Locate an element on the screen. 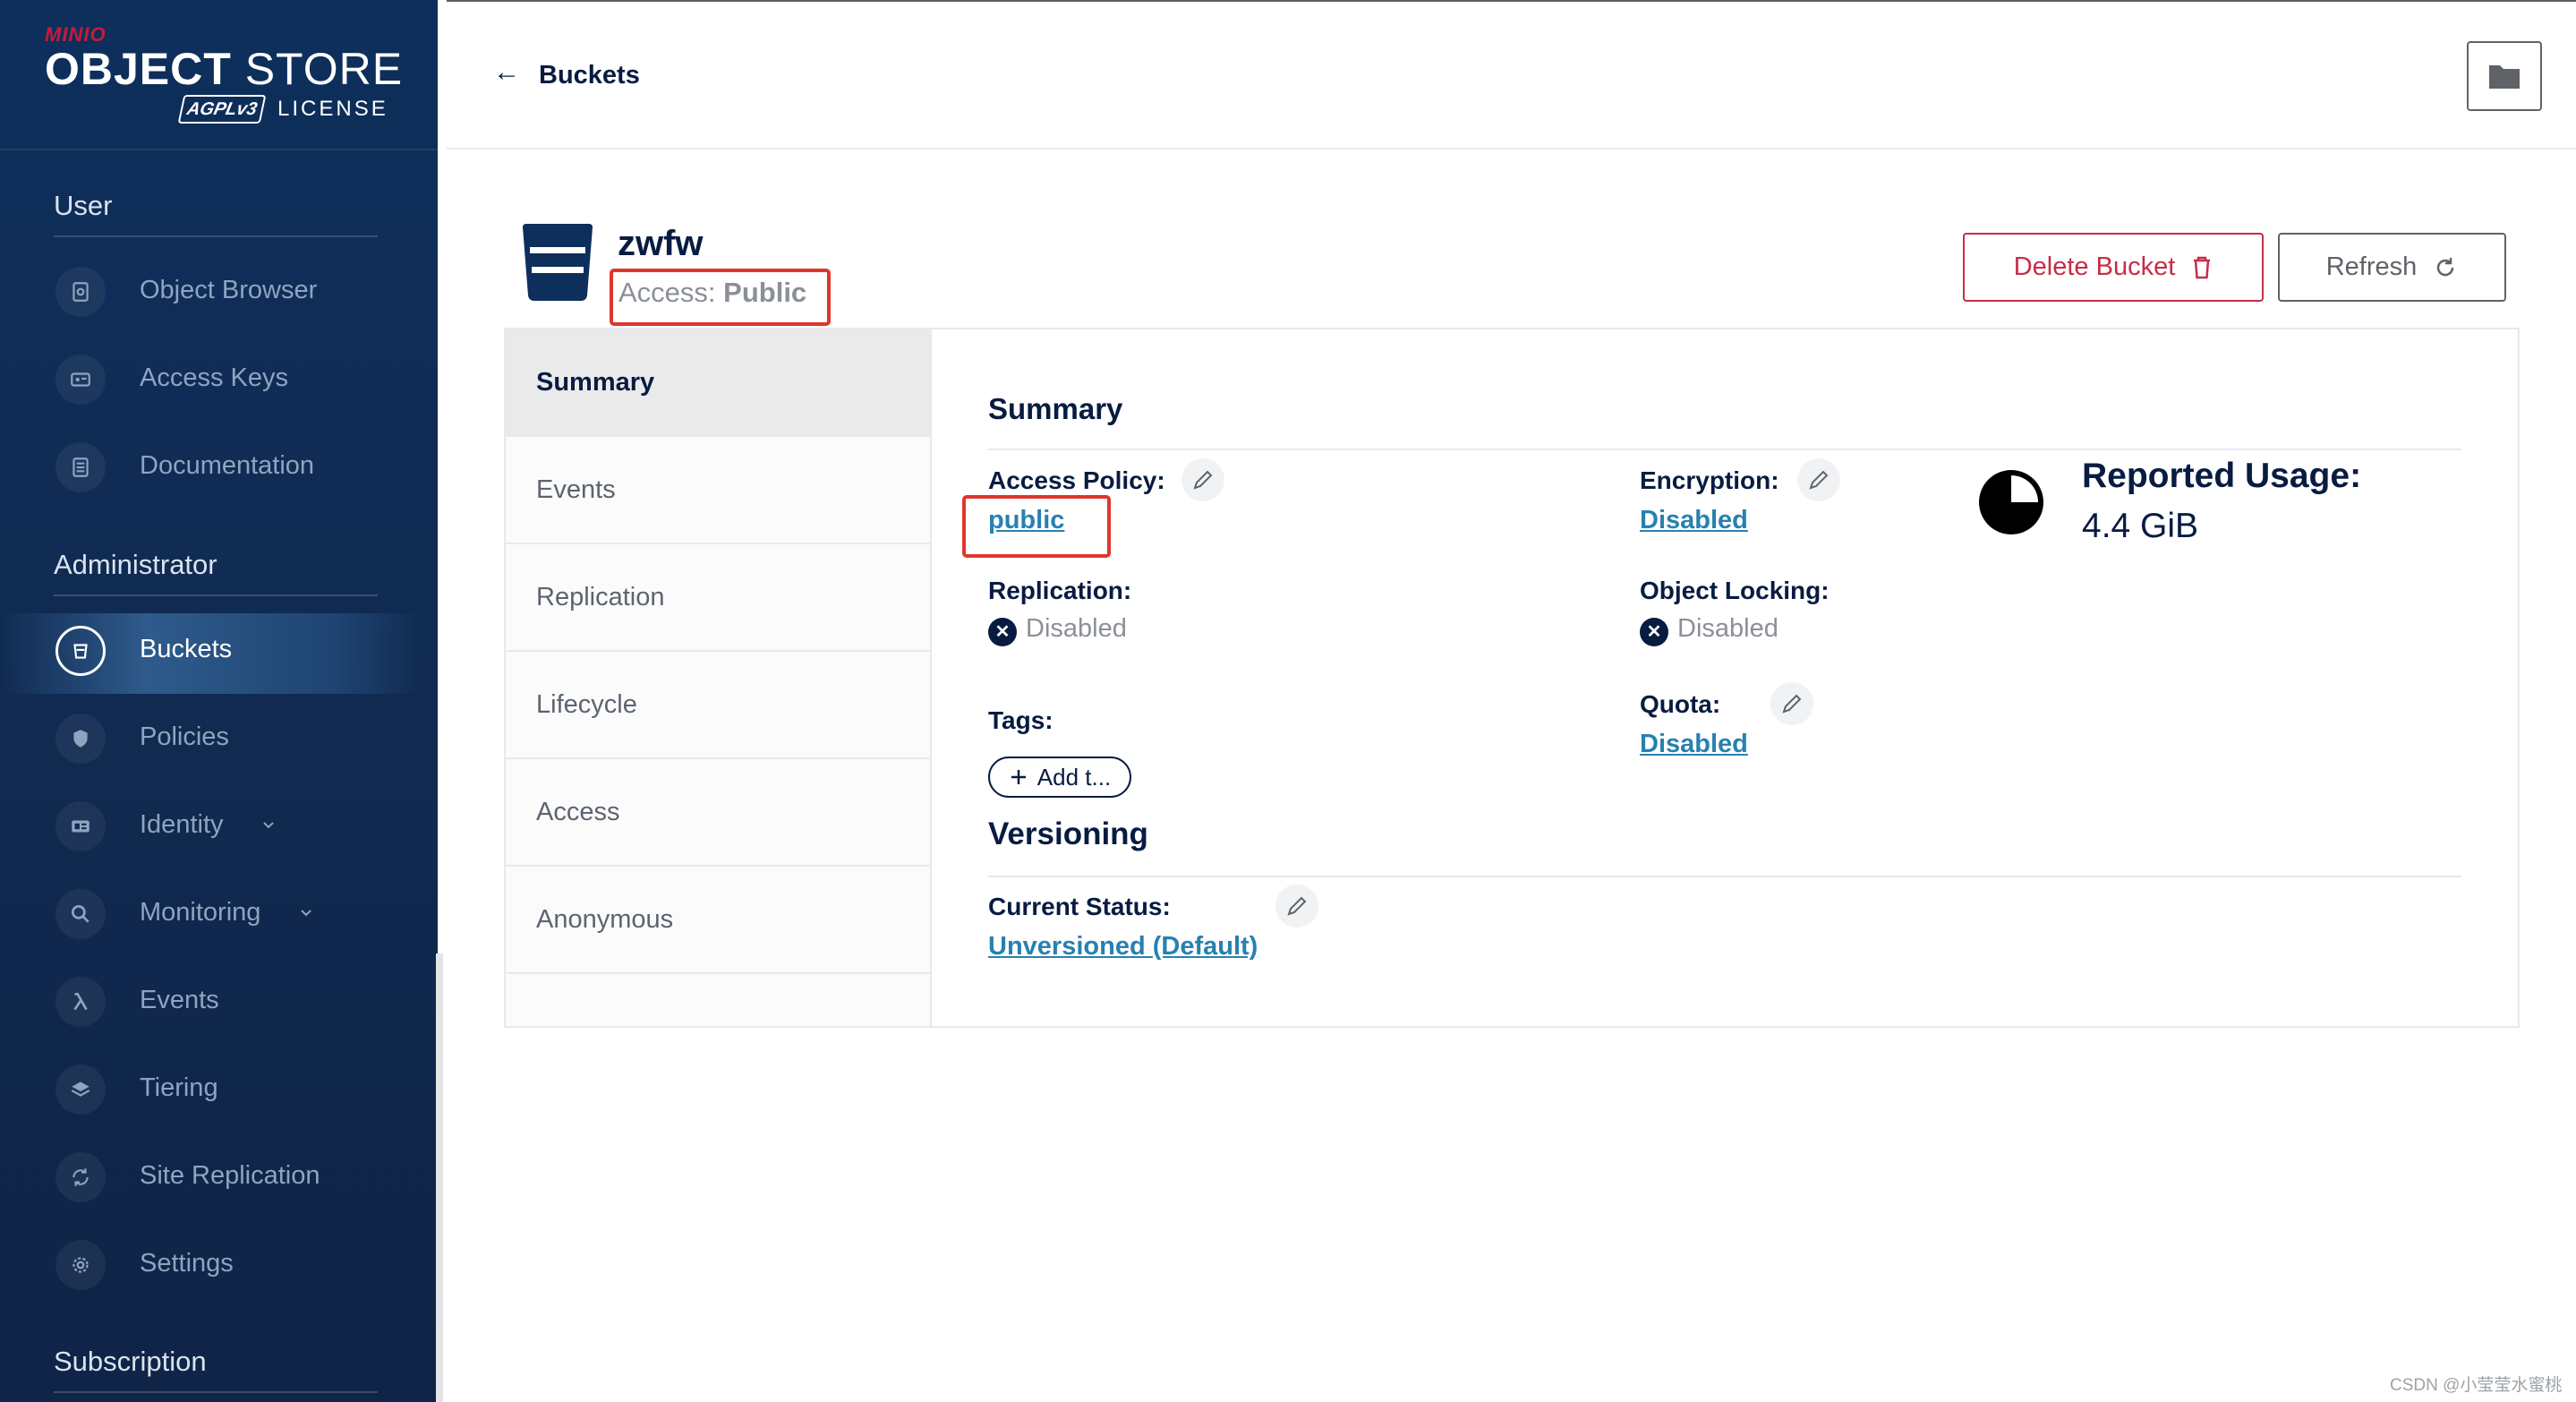  sidebar-item-label: Tiering is located at coordinates (179, 1087).